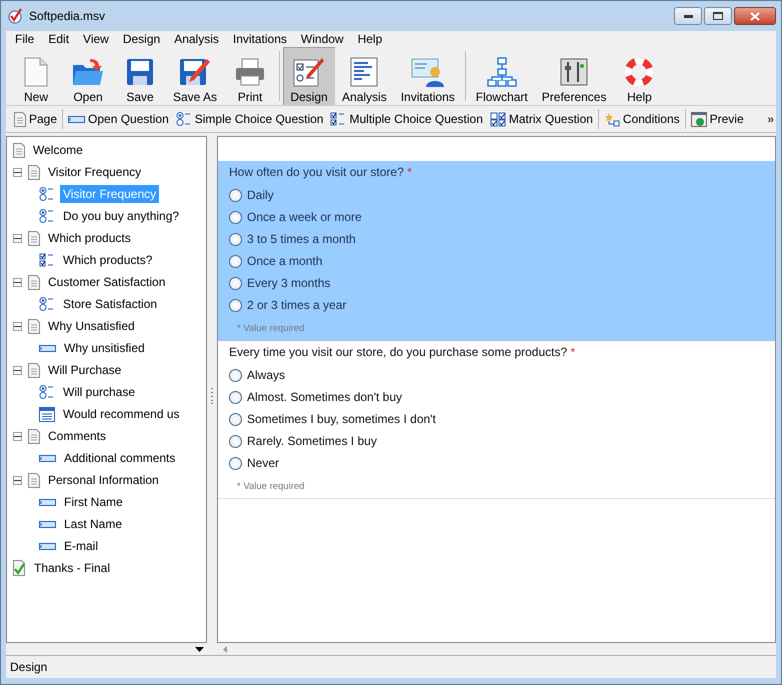 The height and width of the screenshot is (685, 782). I want to click on menu-item: Edit, so click(58, 39).